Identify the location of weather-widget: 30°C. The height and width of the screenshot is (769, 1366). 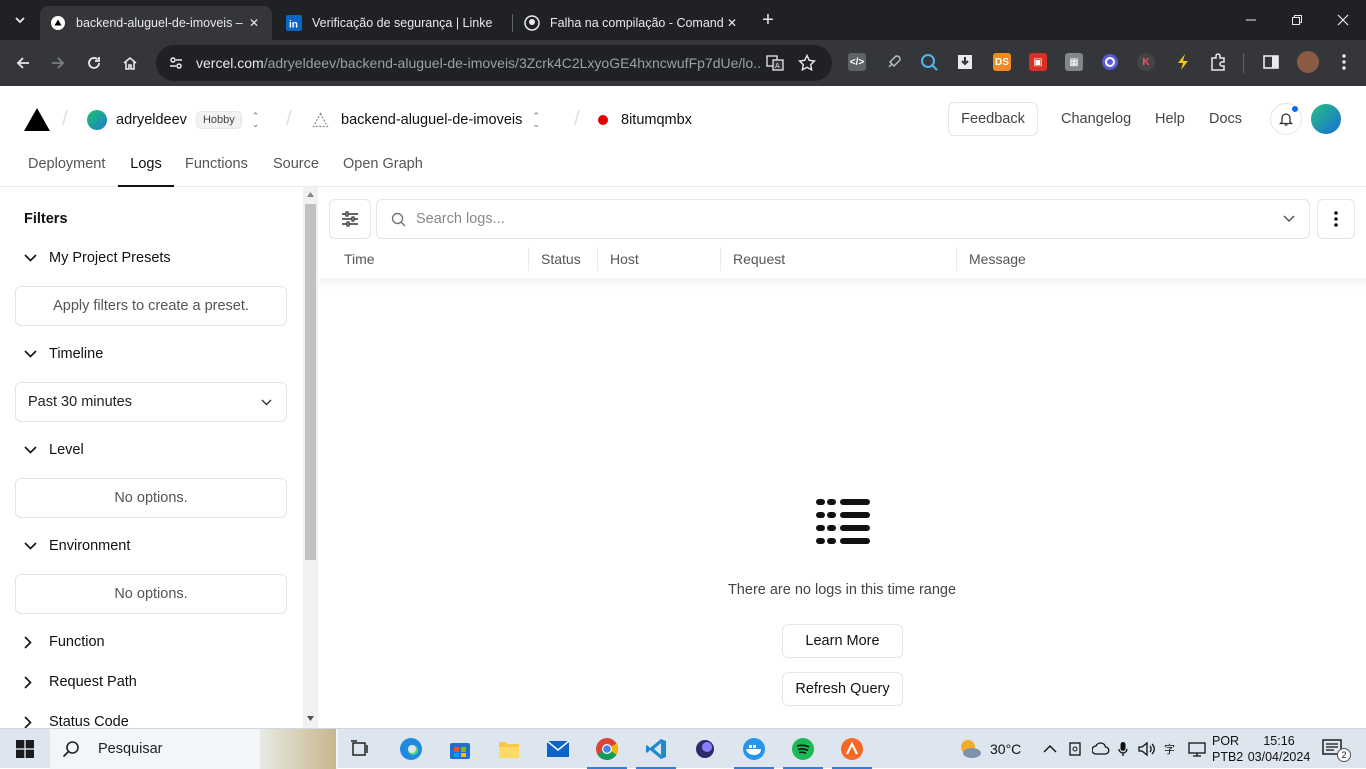
(989, 749).